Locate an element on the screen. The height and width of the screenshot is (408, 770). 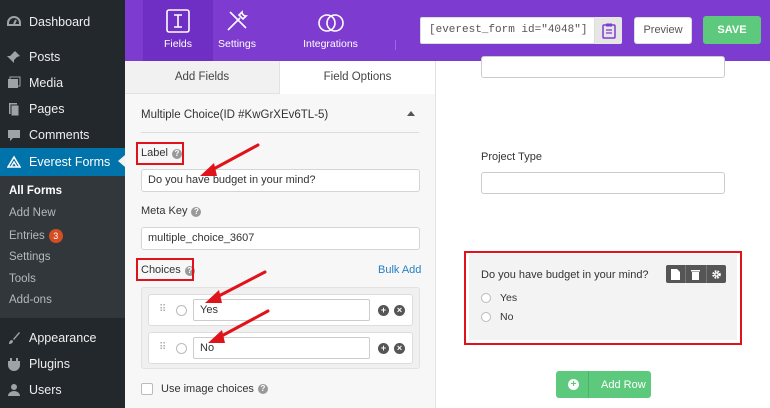
arrow-to-choice-yes is located at coordinates (239, 285).